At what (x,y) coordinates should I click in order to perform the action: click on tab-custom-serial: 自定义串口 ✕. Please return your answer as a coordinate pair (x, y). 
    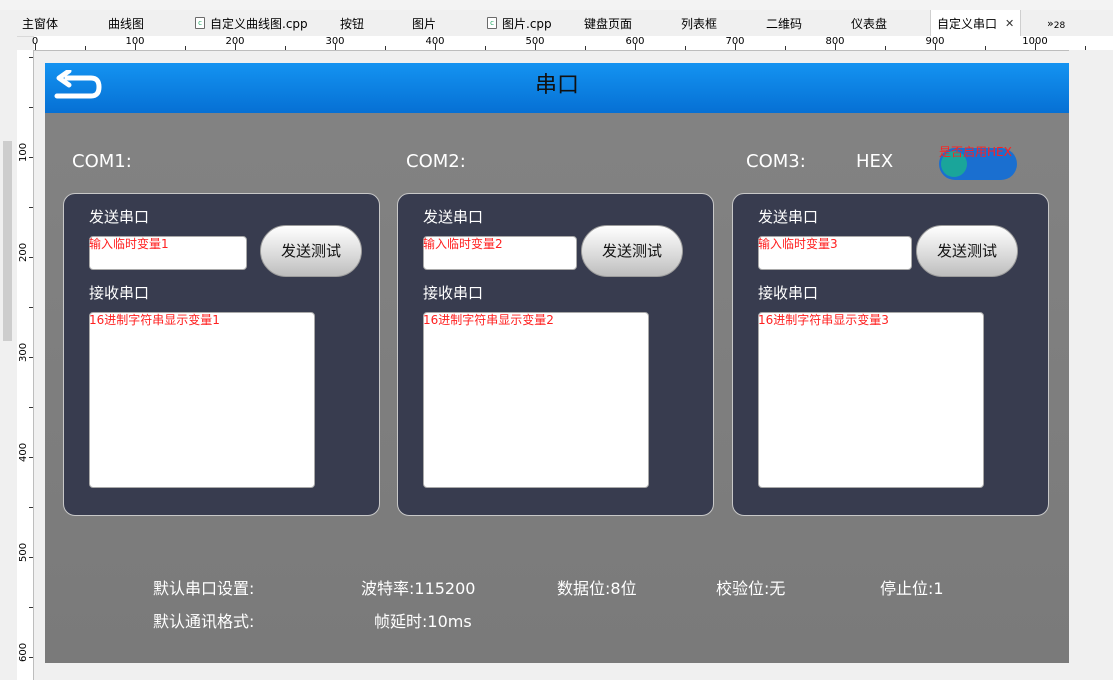
    Looking at the image, I should click on (976, 46).